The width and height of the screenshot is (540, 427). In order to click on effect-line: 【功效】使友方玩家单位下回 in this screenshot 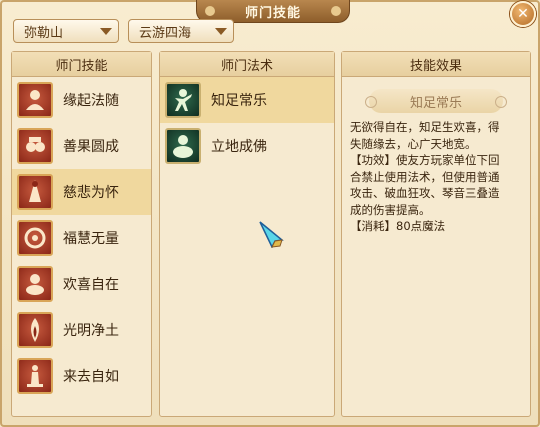, I will do `click(425, 160)`.